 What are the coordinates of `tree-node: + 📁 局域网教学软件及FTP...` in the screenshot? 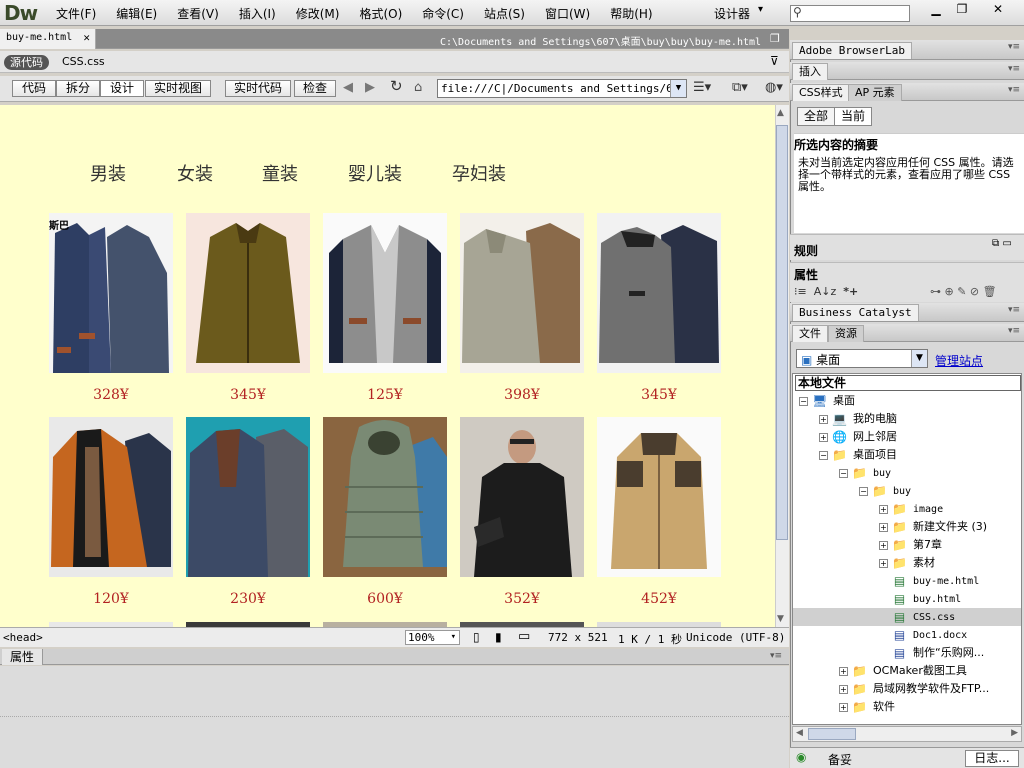 It's located at (907, 689).